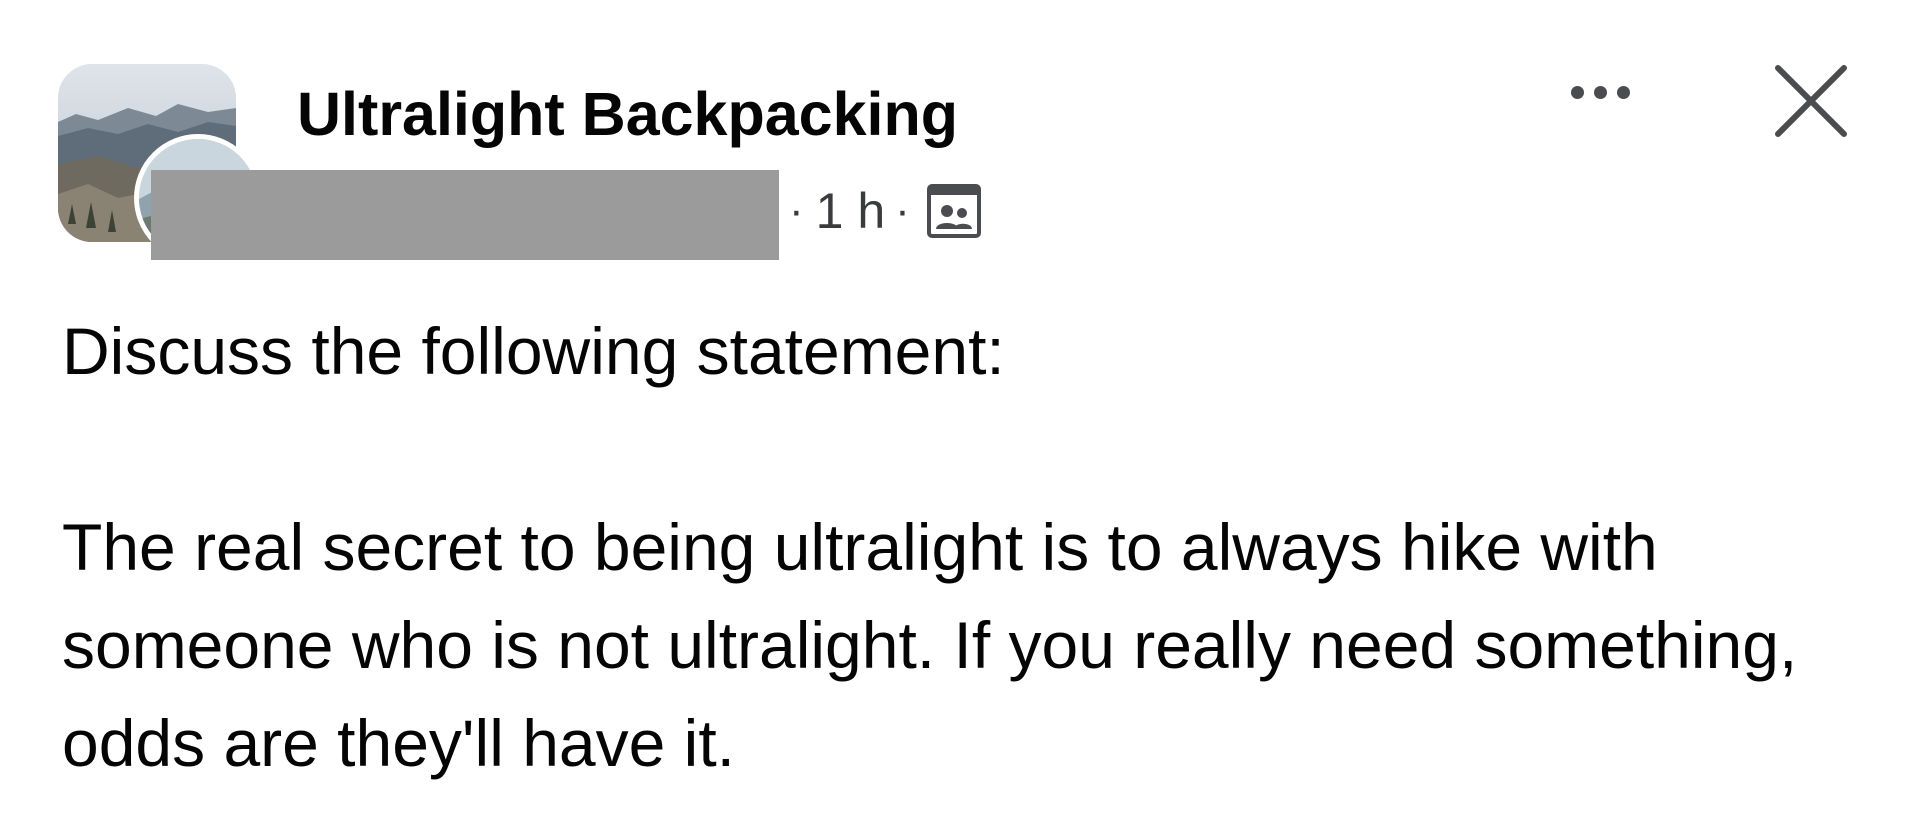 This screenshot has height=824, width=1920. What do you see at coordinates (1577, 92) in the screenshot?
I see `more-options-icon` at bounding box center [1577, 92].